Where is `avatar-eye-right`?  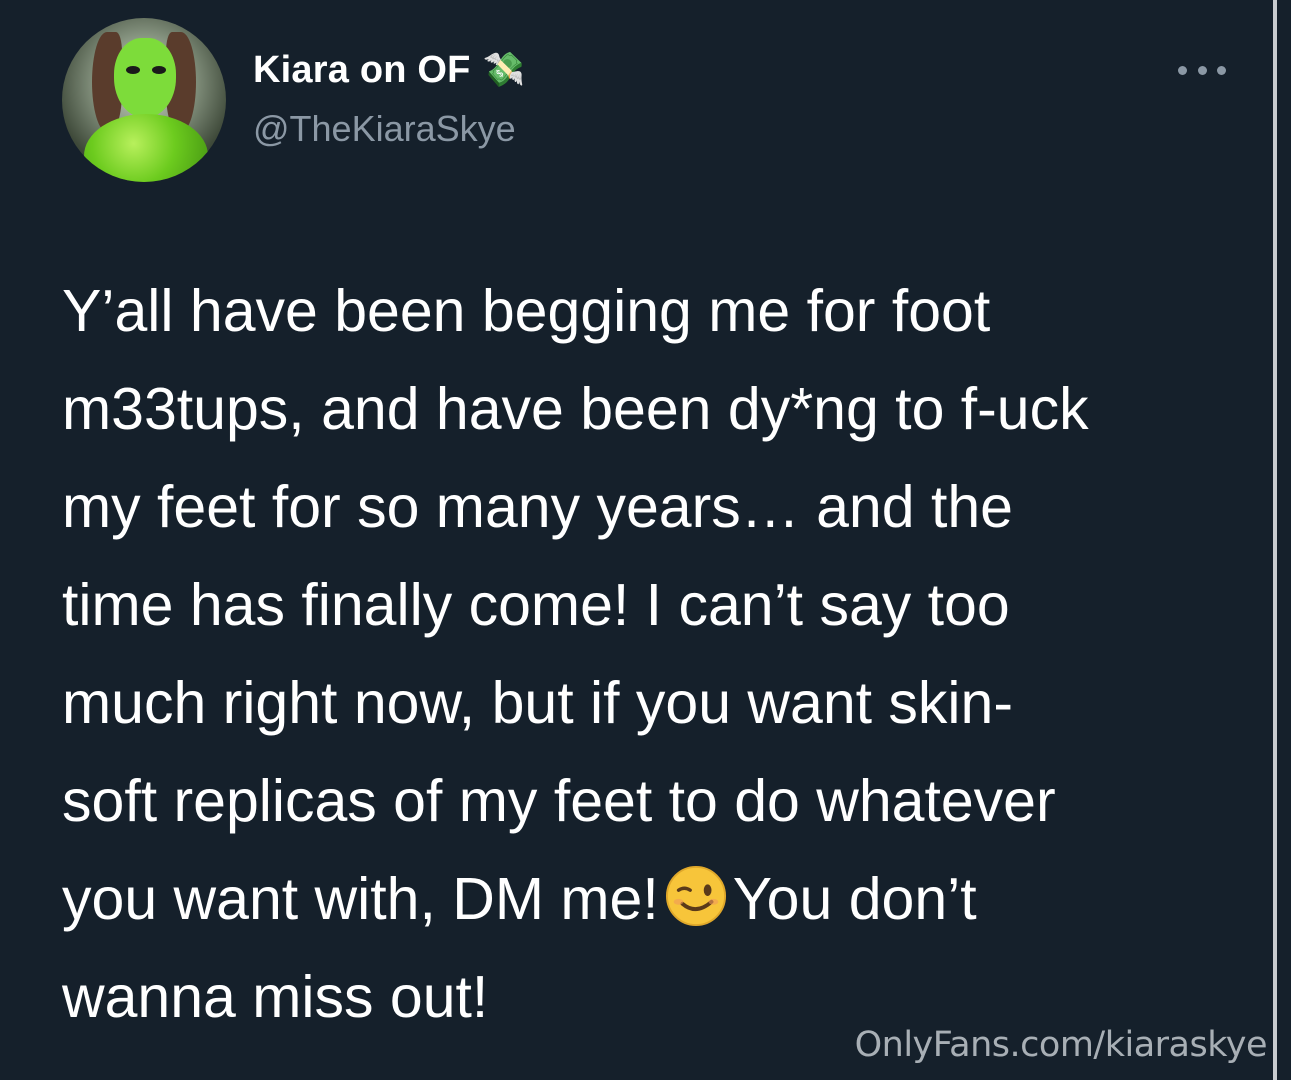 avatar-eye-right is located at coordinates (159, 70).